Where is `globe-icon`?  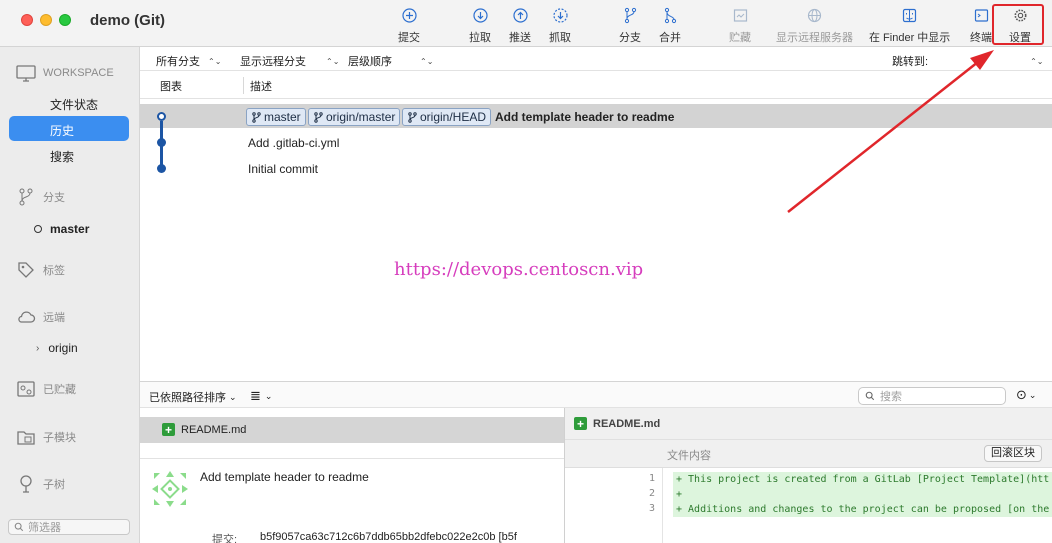 globe-icon is located at coordinates (814, 15).